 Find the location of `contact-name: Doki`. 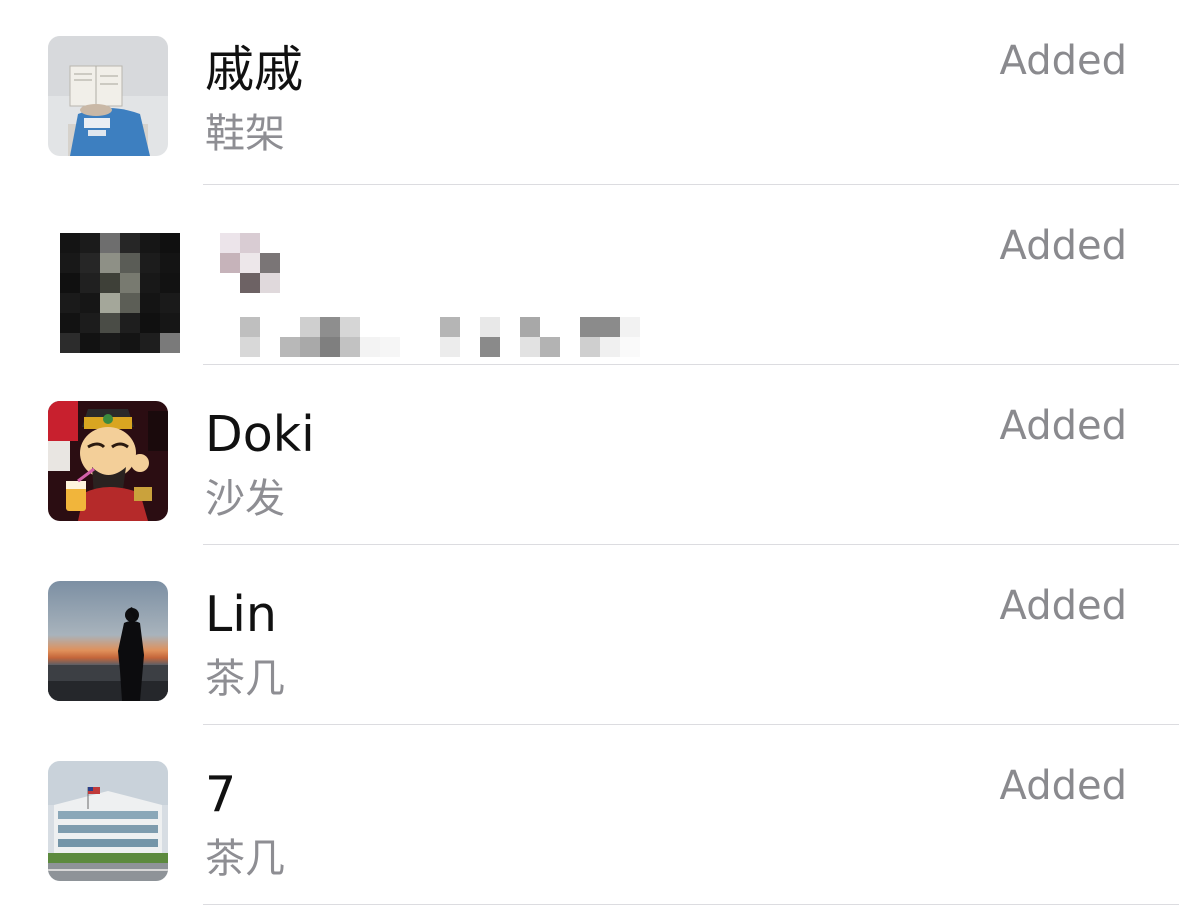

contact-name: Doki is located at coordinates (260, 434).